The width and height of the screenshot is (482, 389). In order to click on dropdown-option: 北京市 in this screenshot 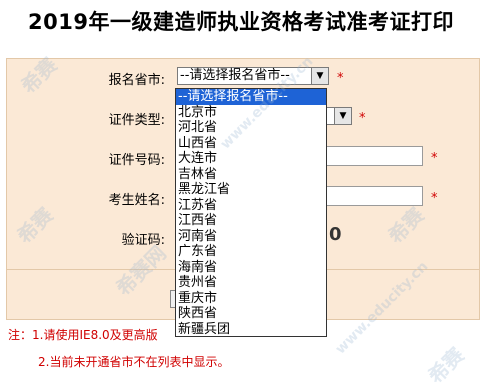, I will do `click(251, 113)`.